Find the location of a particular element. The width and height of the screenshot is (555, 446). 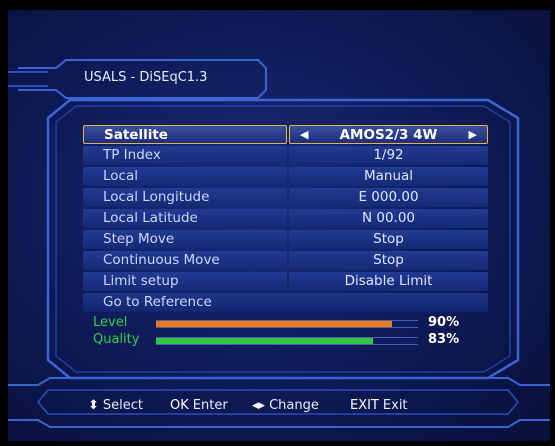

menu-label-local-latitude: Local Latitude is located at coordinates (185, 218).